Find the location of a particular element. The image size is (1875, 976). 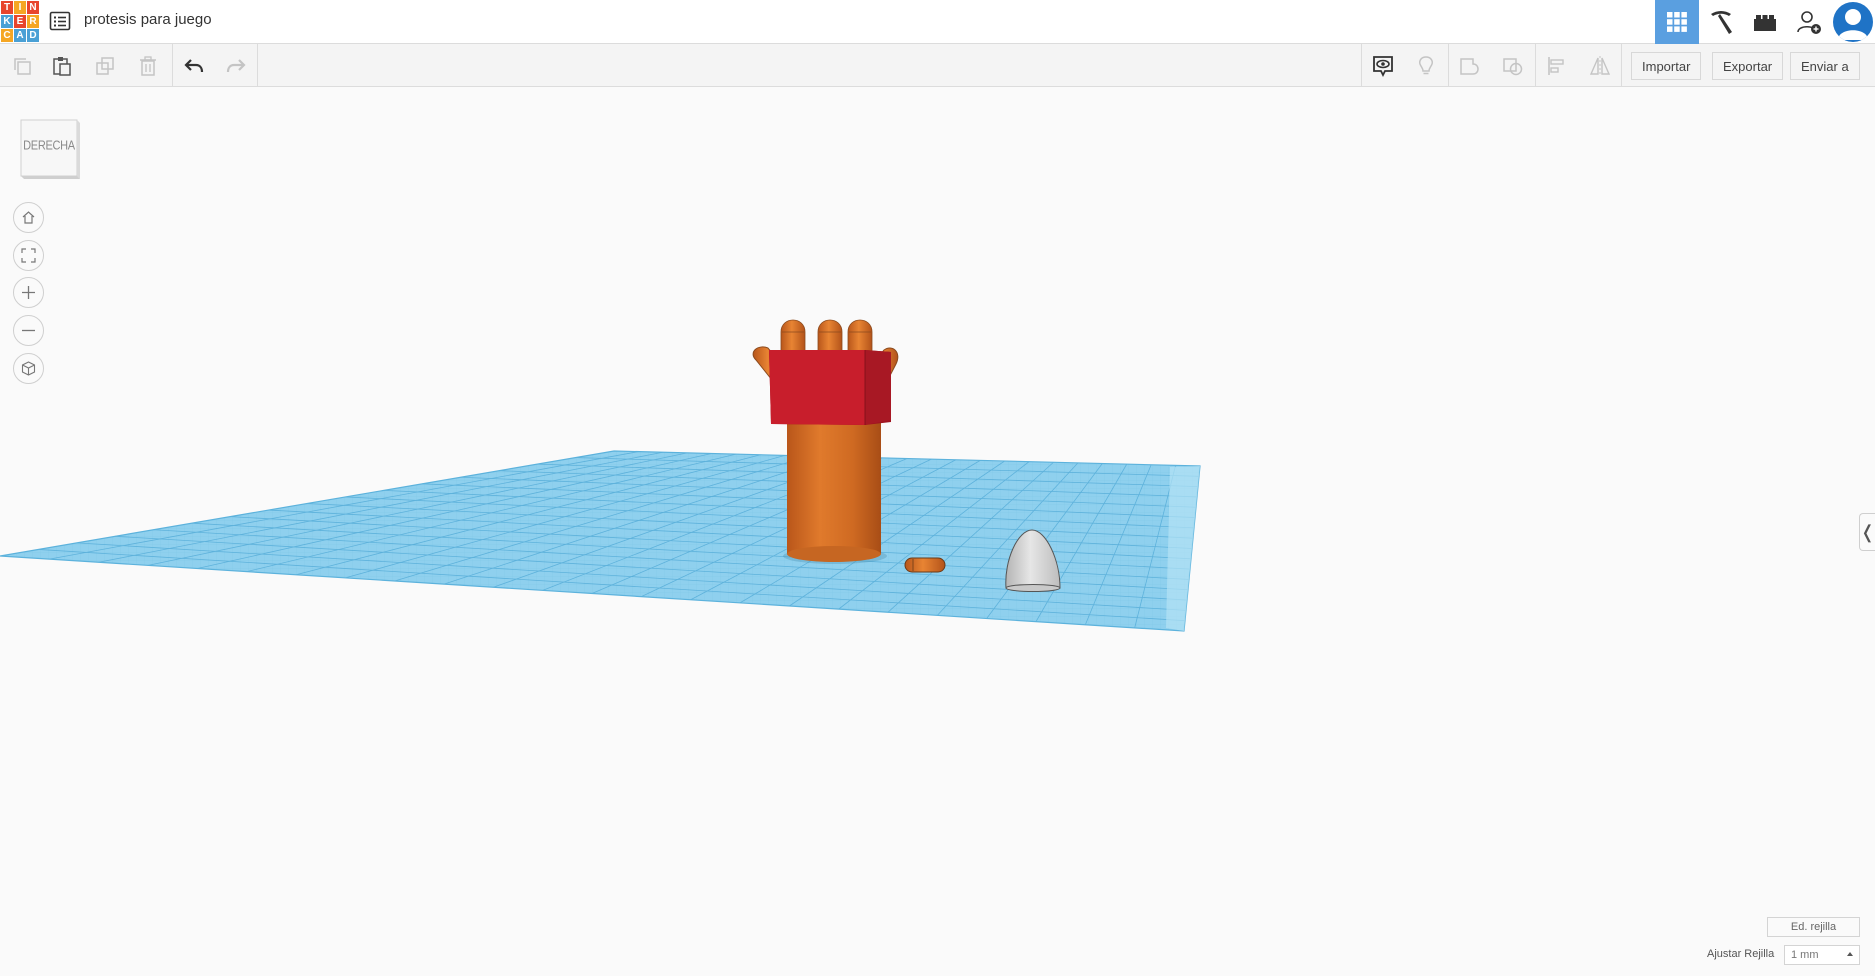

avatar-icon is located at coordinates (1853, 24).